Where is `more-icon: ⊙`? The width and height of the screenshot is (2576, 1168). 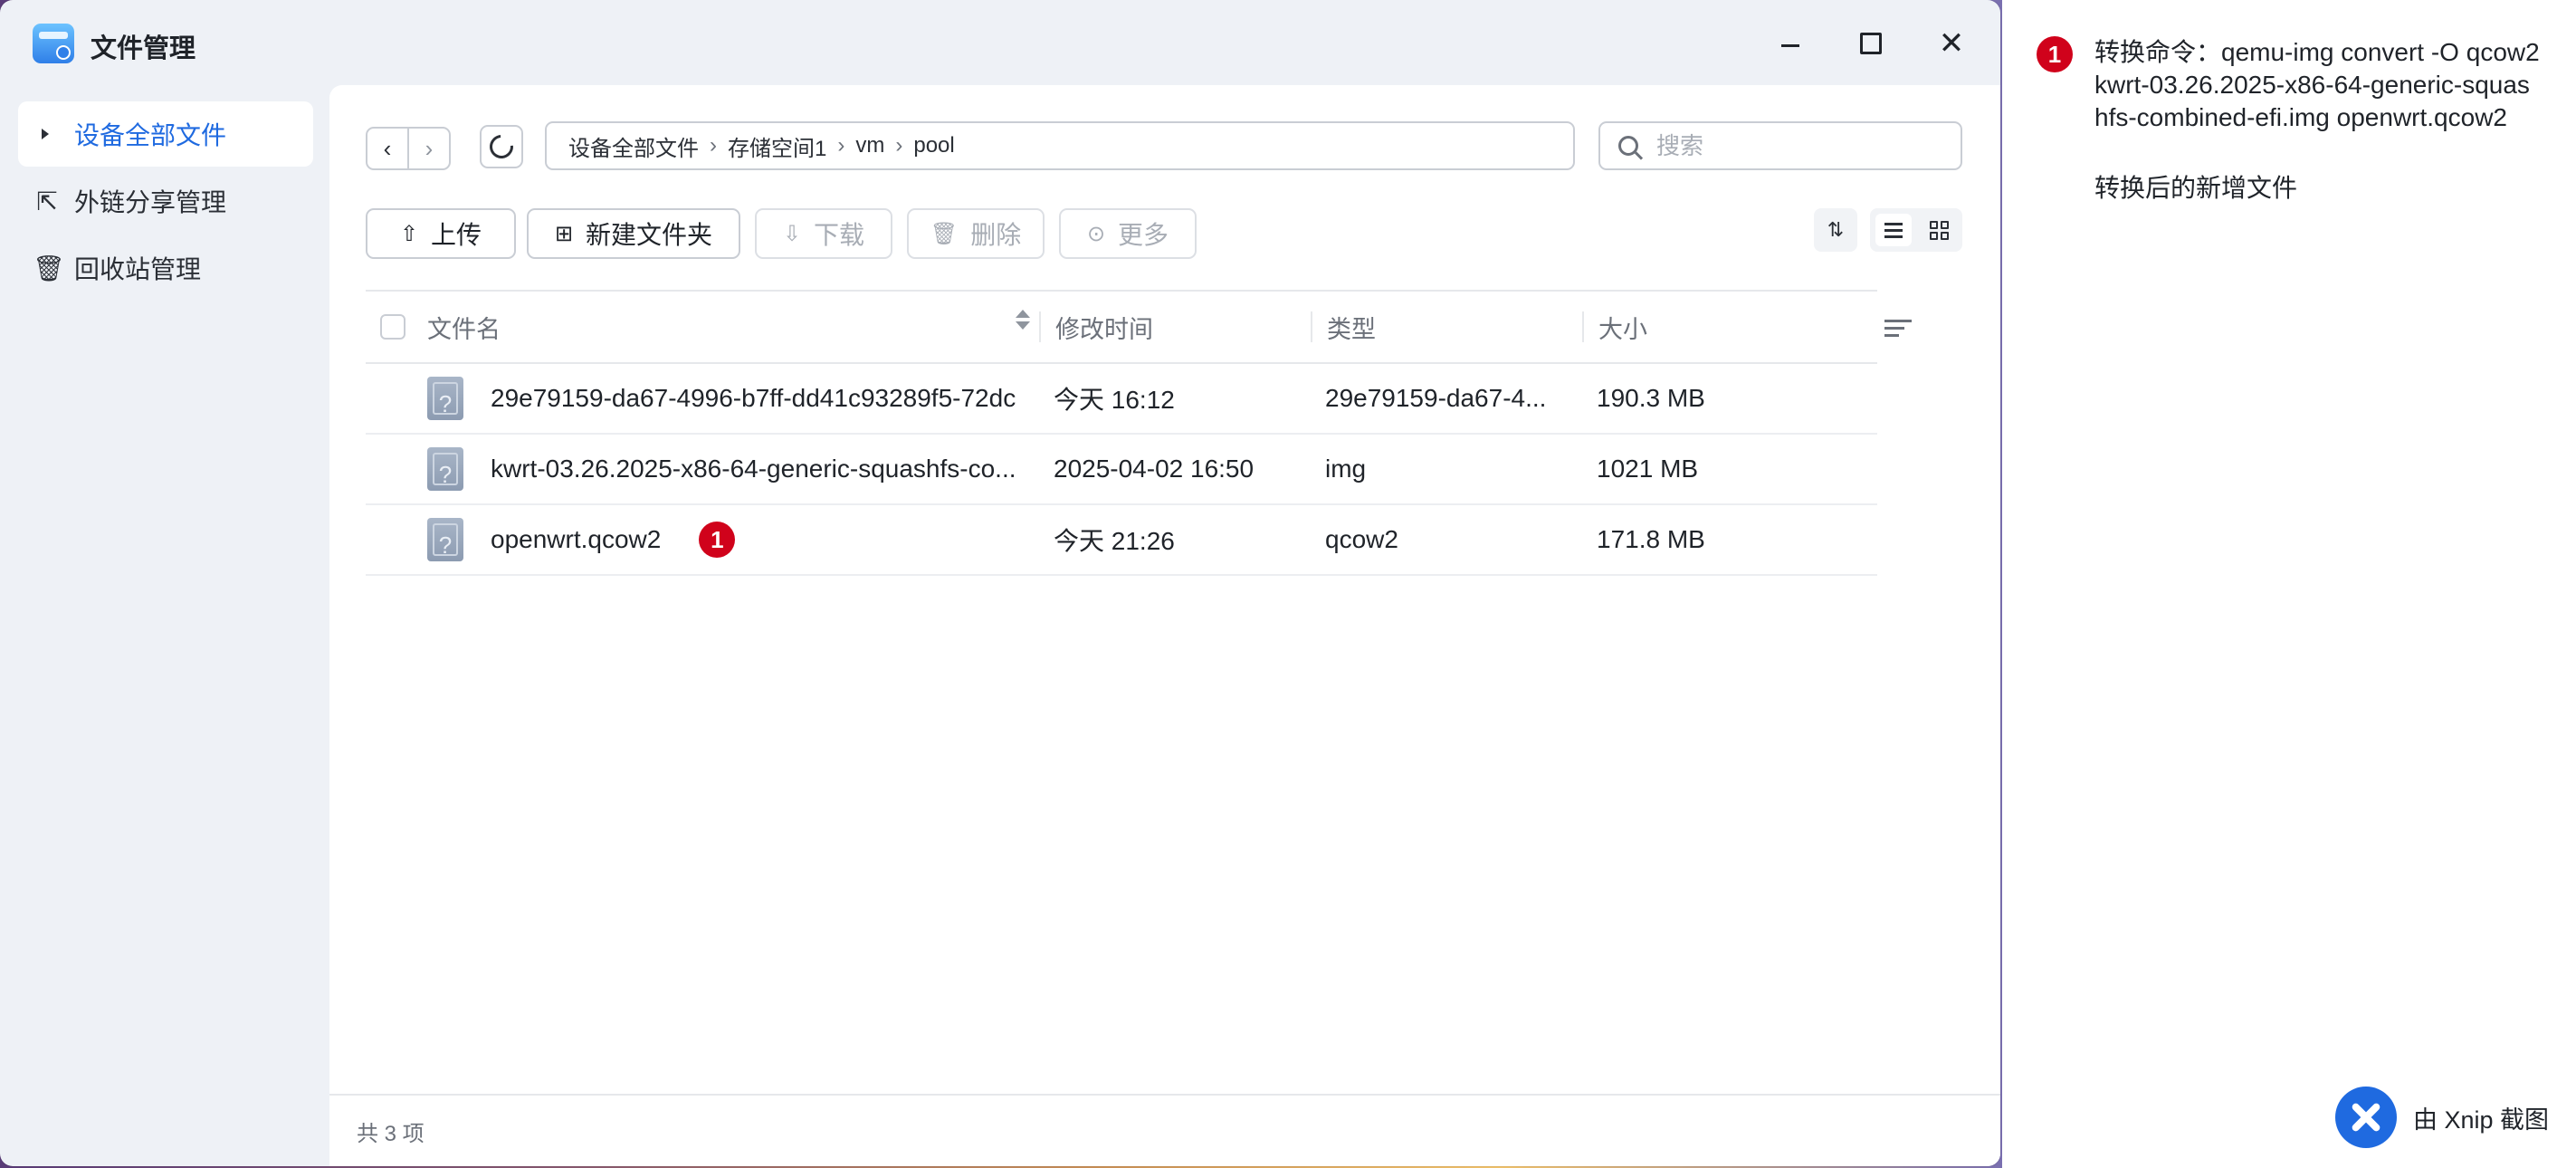 more-icon: ⊙ is located at coordinates (1096, 233).